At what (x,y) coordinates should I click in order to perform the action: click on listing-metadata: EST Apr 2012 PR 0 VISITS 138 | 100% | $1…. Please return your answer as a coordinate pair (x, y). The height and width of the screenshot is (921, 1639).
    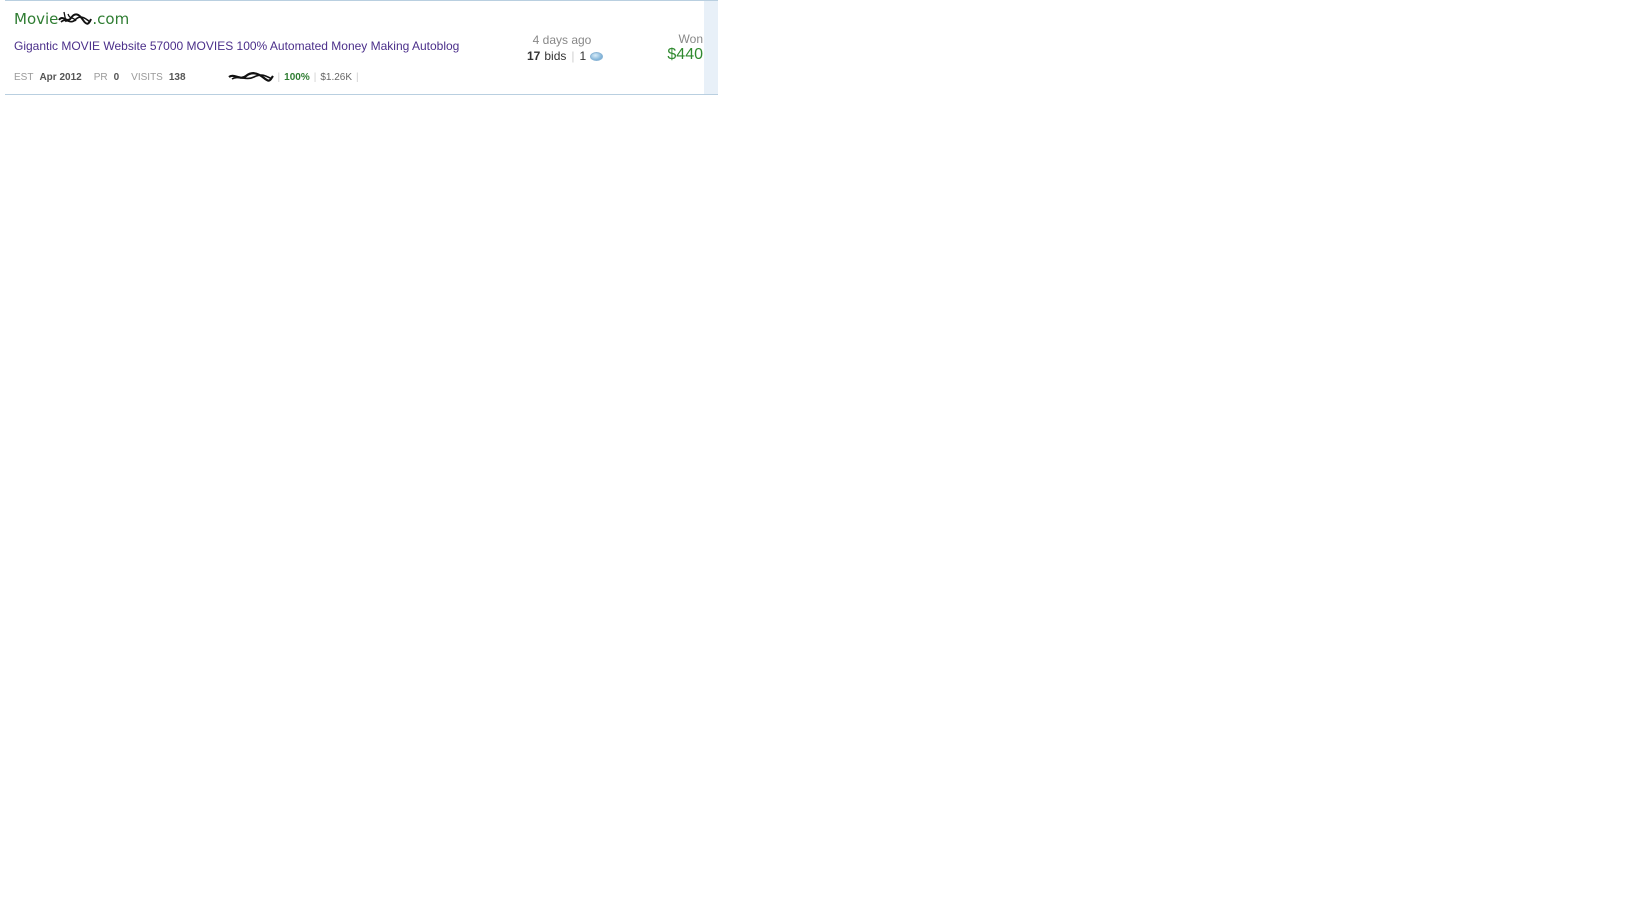
    Looking at the image, I should click on (188, 77).